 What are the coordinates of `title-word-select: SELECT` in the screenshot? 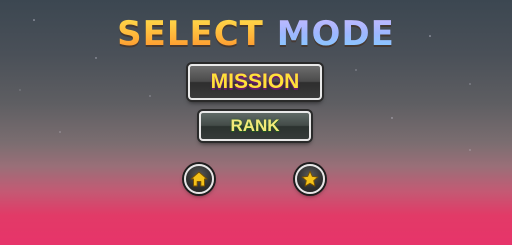 It's located at (190, 34).